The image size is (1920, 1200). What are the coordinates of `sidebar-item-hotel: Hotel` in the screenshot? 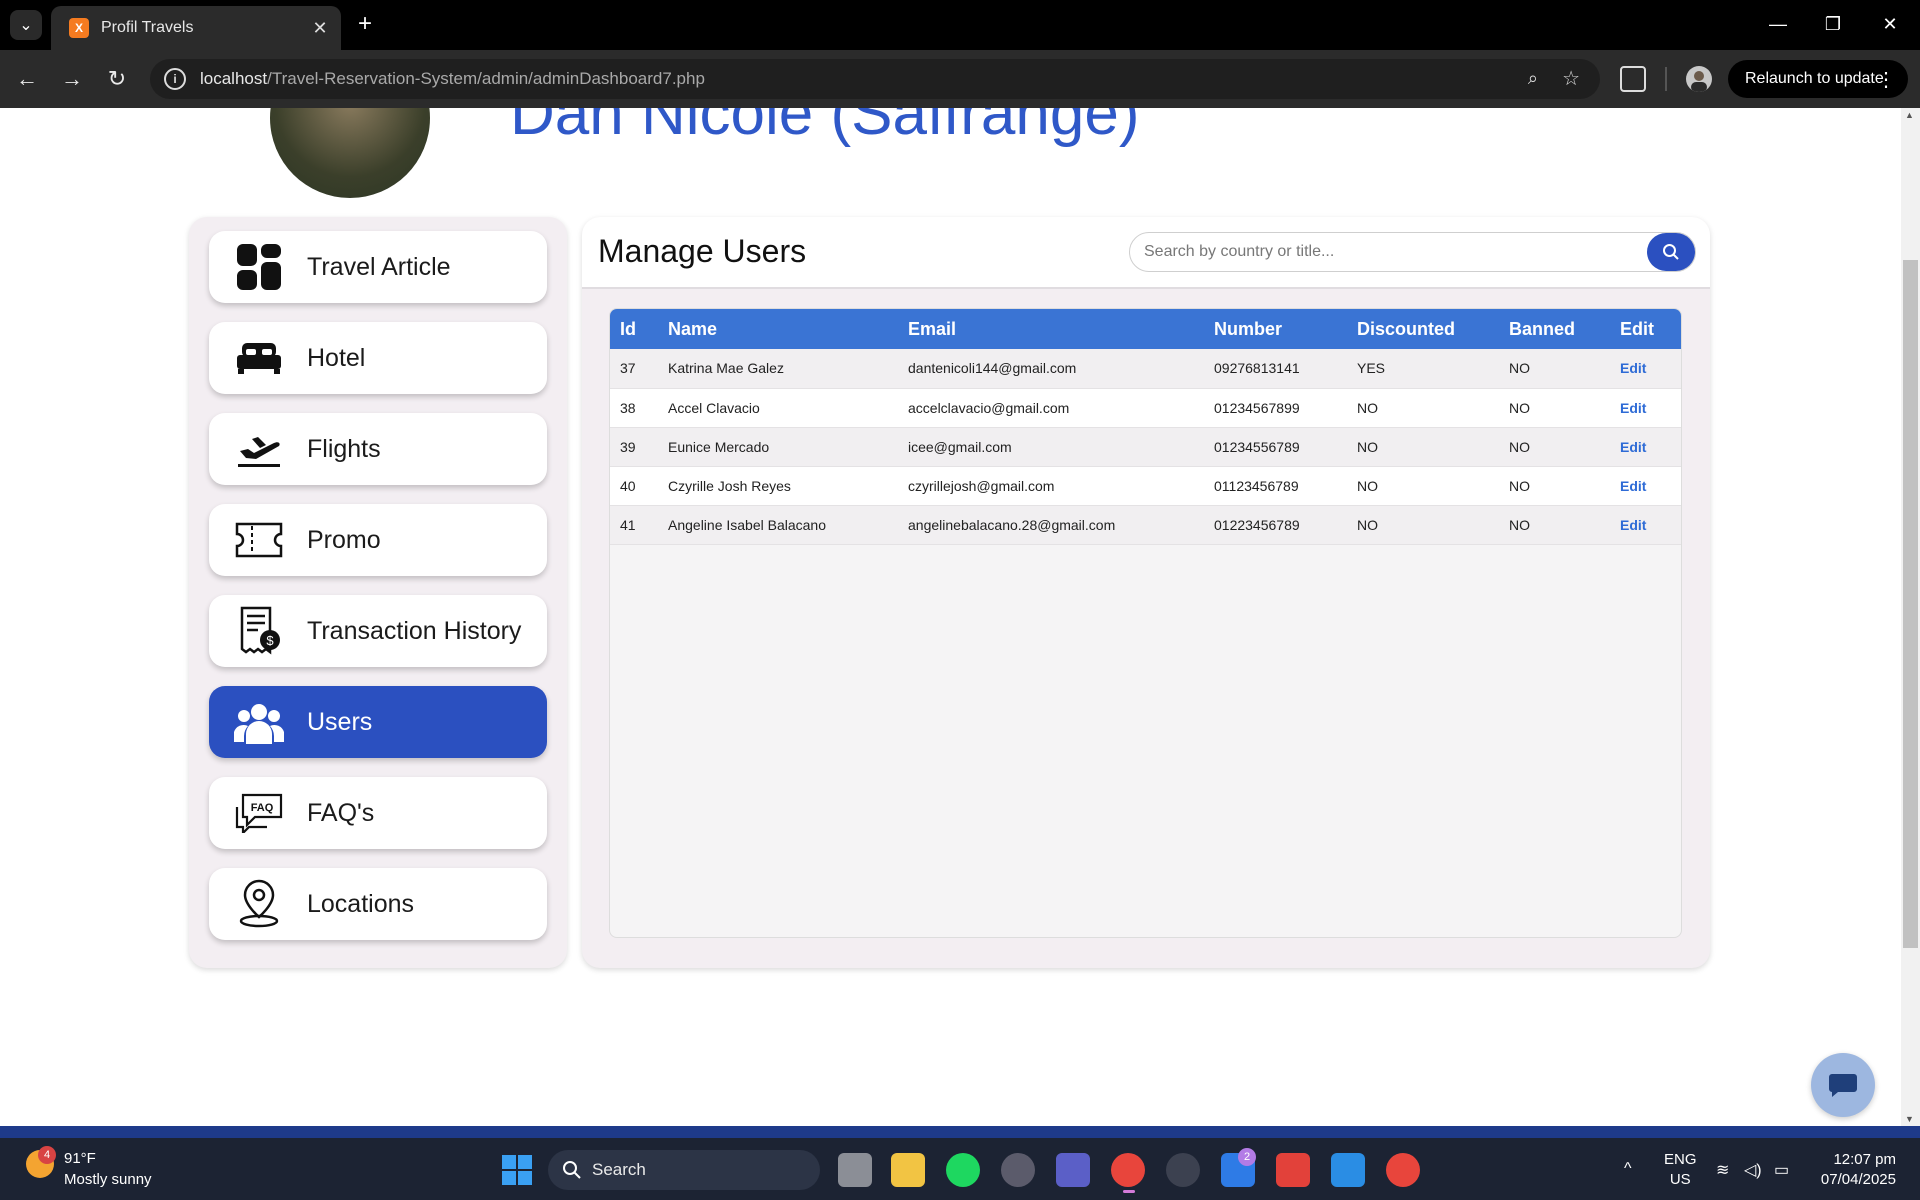 It's located at (378, 358).